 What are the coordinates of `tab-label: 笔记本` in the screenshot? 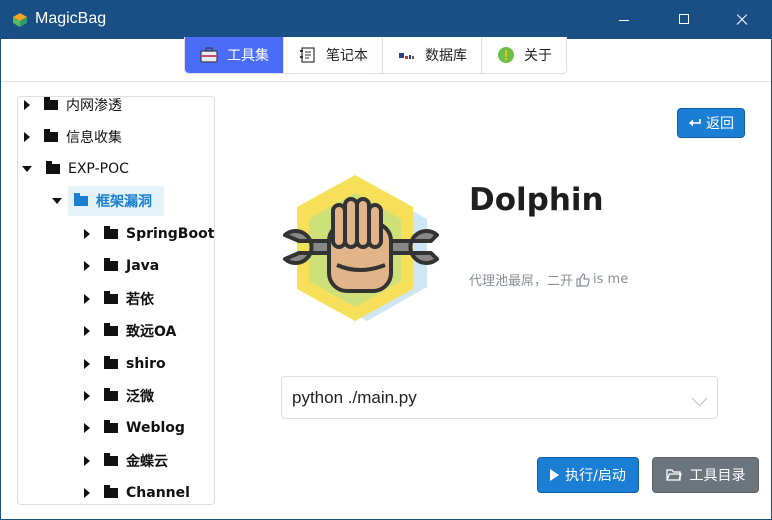 It's located at (347, 56).